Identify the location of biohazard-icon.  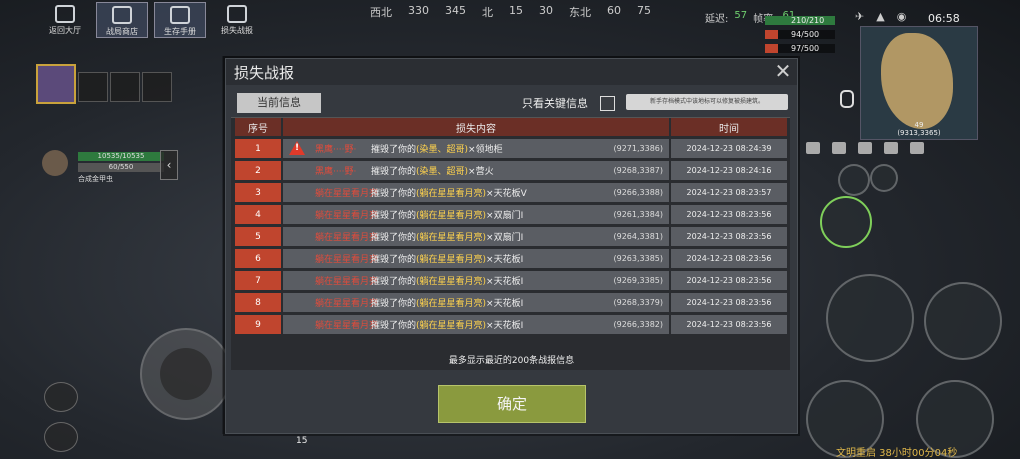
(186, 374).